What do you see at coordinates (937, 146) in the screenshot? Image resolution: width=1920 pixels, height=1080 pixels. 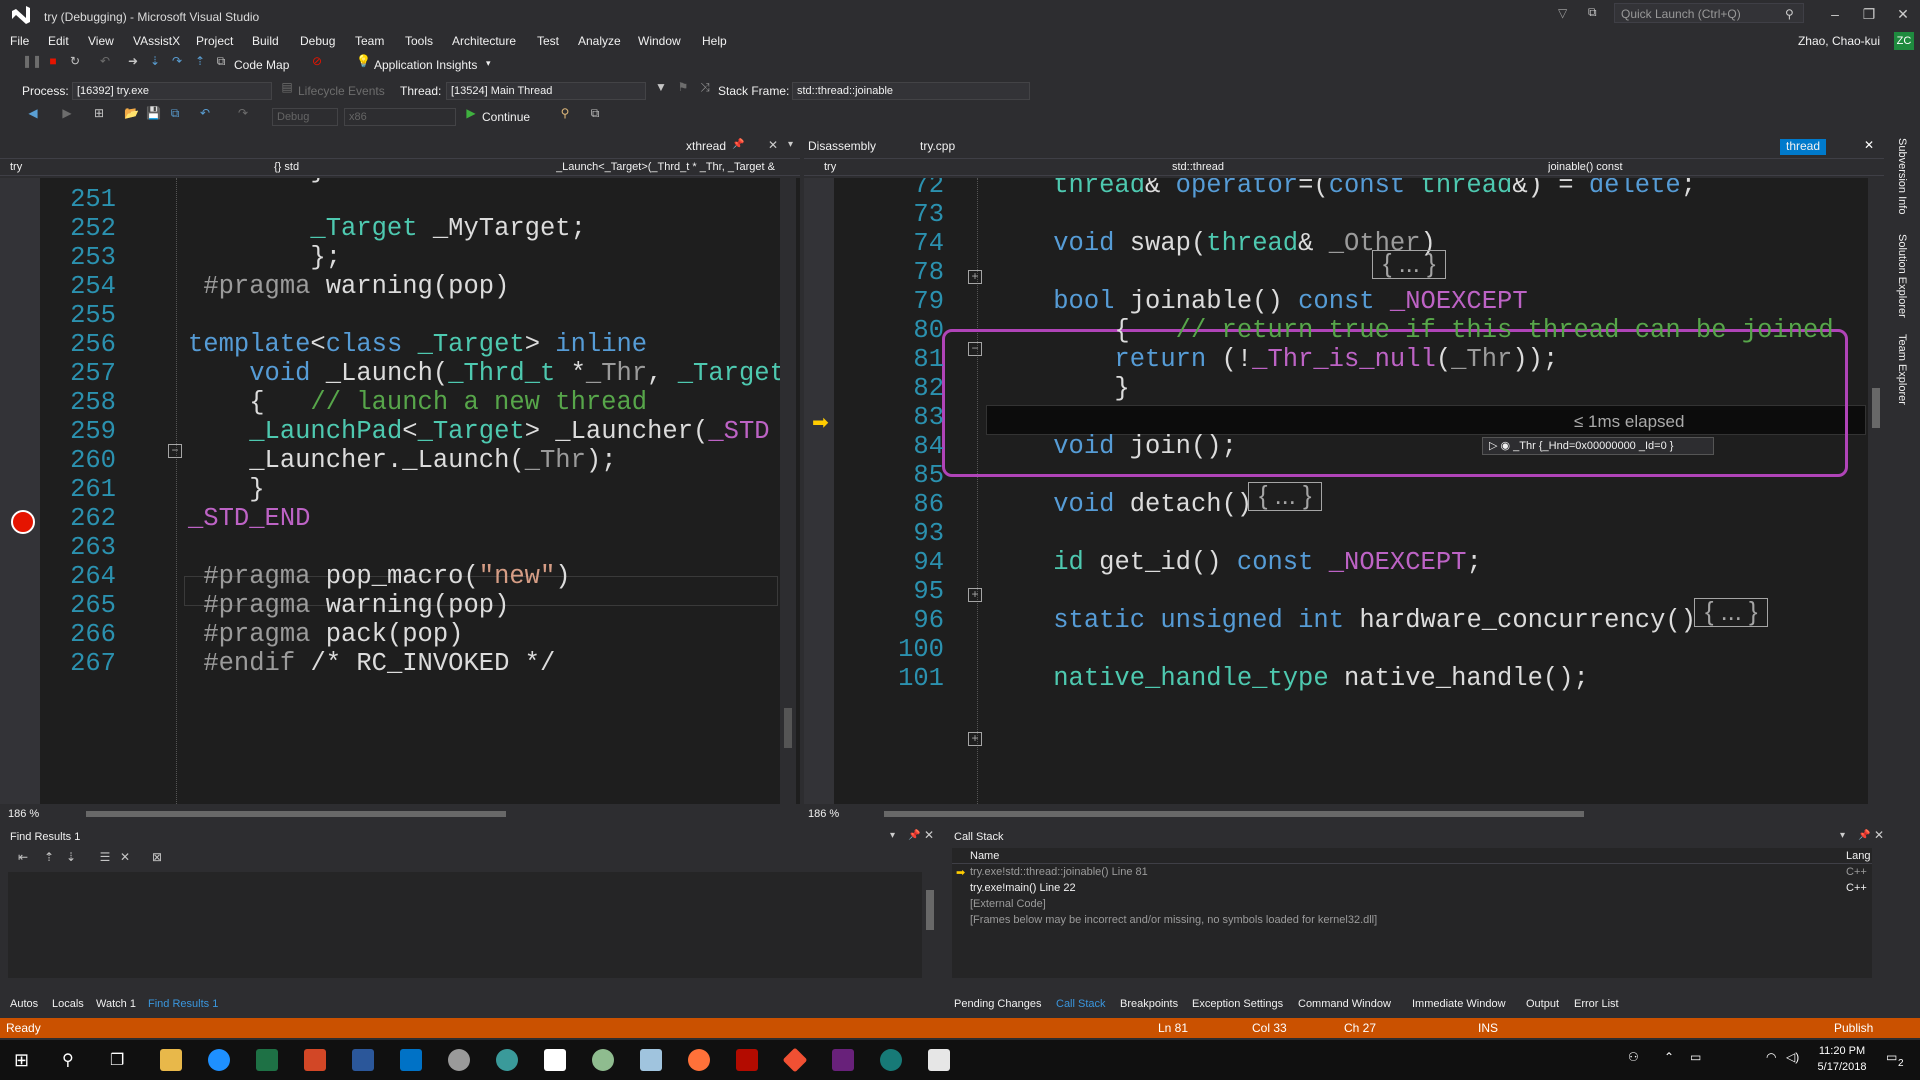 I see `tab-try-cpp: try.cpp` at bounding box center [937, 146].